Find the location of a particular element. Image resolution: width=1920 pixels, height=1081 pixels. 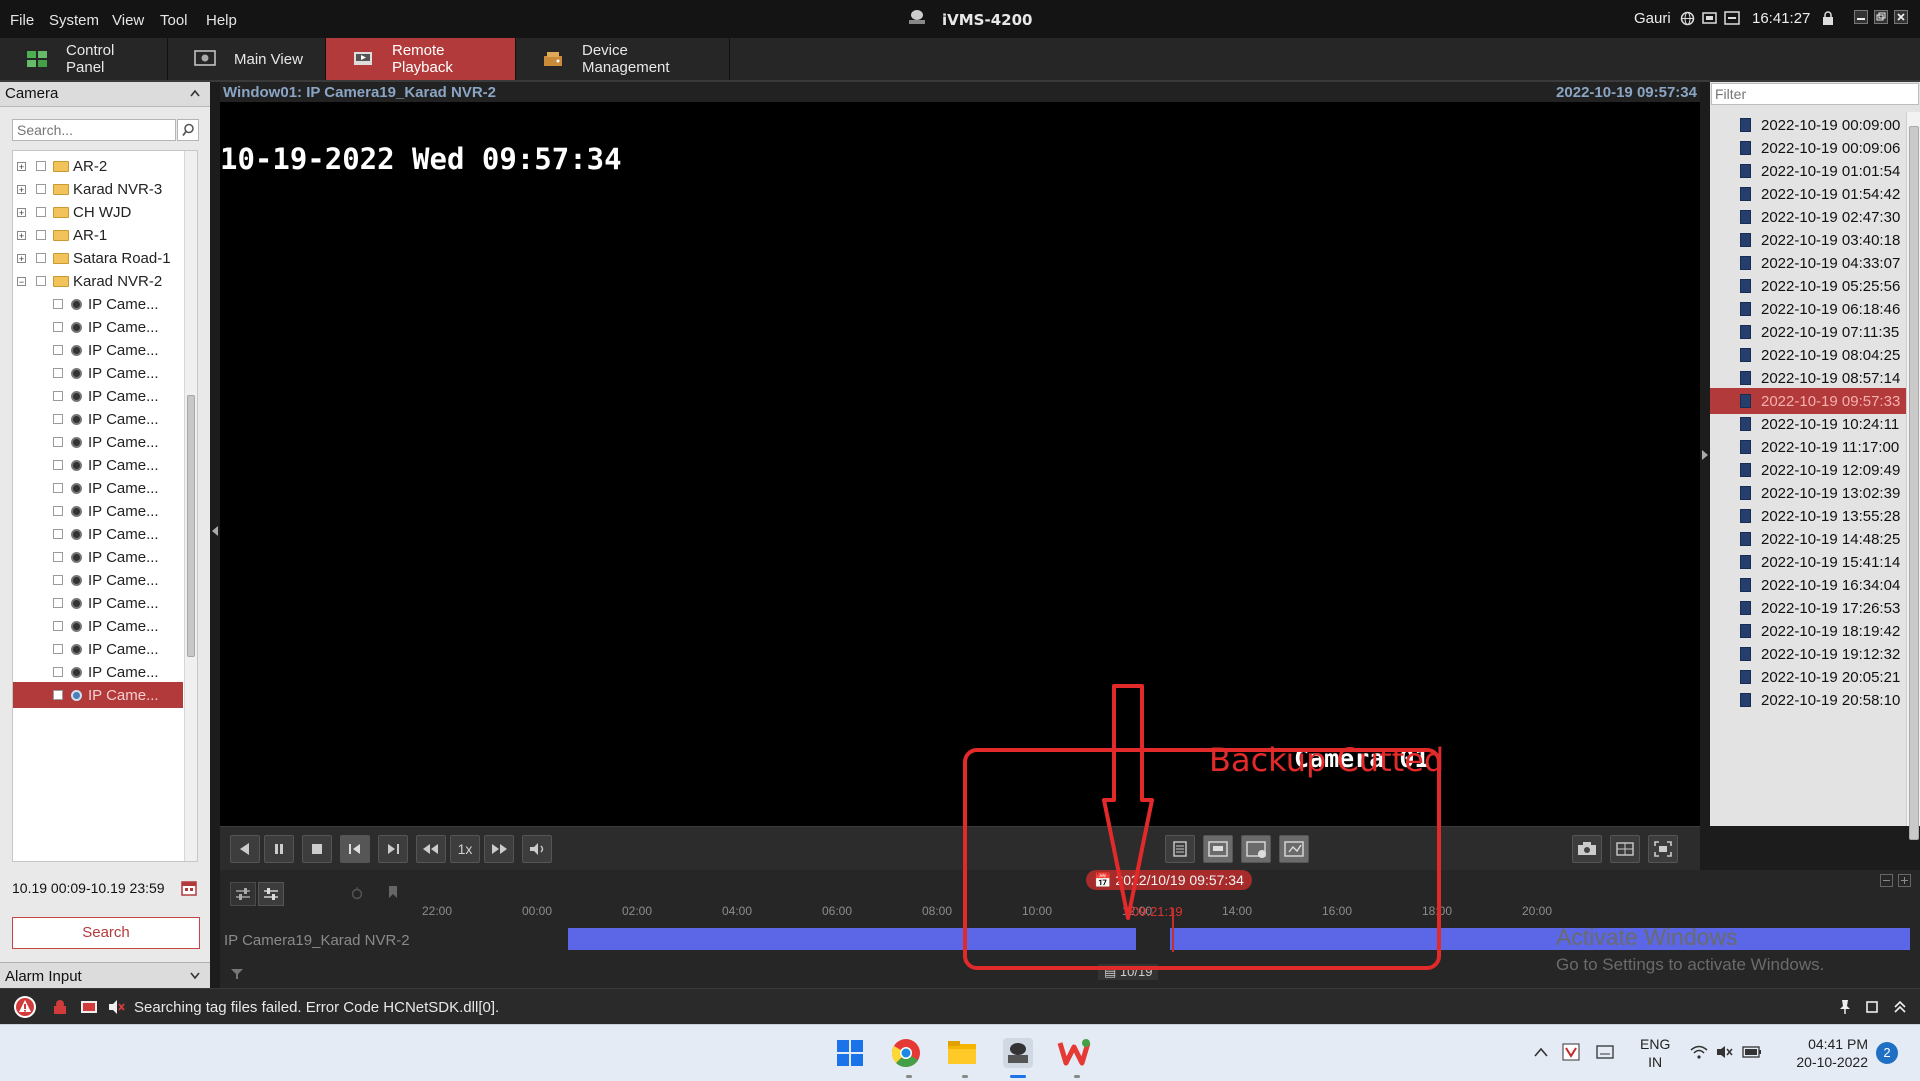

recording-filter-input is located at coordinates (1815, 94).